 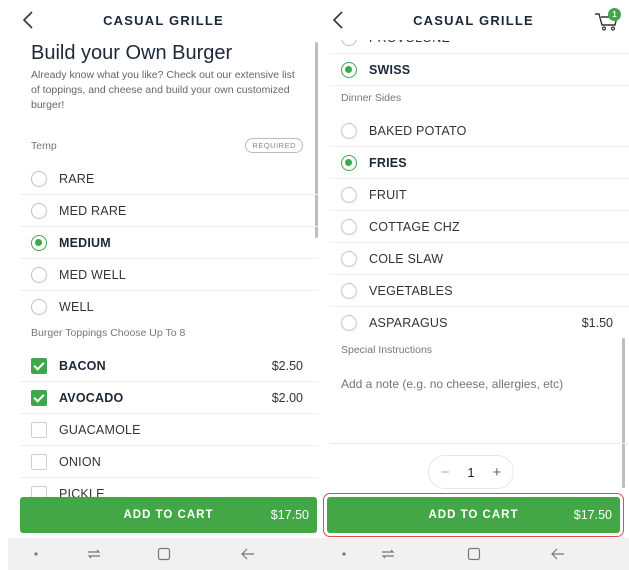 I want to click on side-option: COTTAGE CHZ, so click(x=479, y=227).